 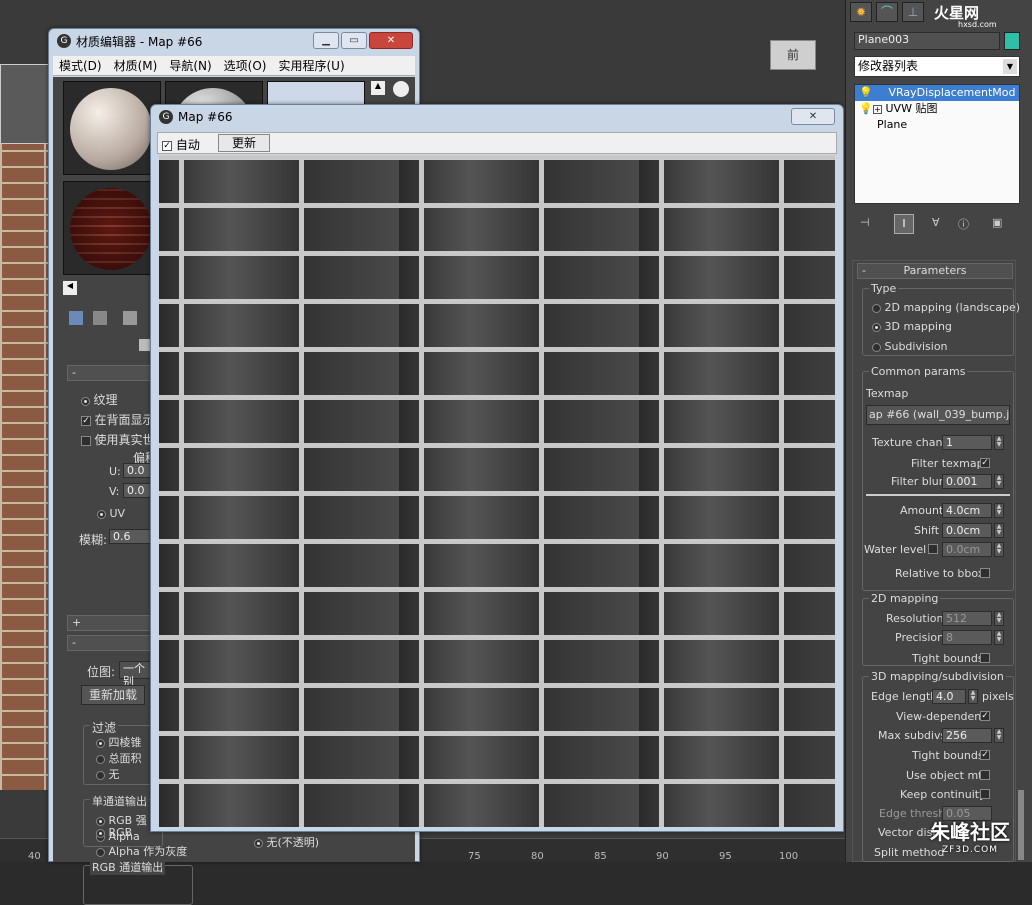 What do you see at coordinates (999, 637) in the screenshot?
I see `precision-spinner: ▲ ▼` at bounding box center [999, 637].